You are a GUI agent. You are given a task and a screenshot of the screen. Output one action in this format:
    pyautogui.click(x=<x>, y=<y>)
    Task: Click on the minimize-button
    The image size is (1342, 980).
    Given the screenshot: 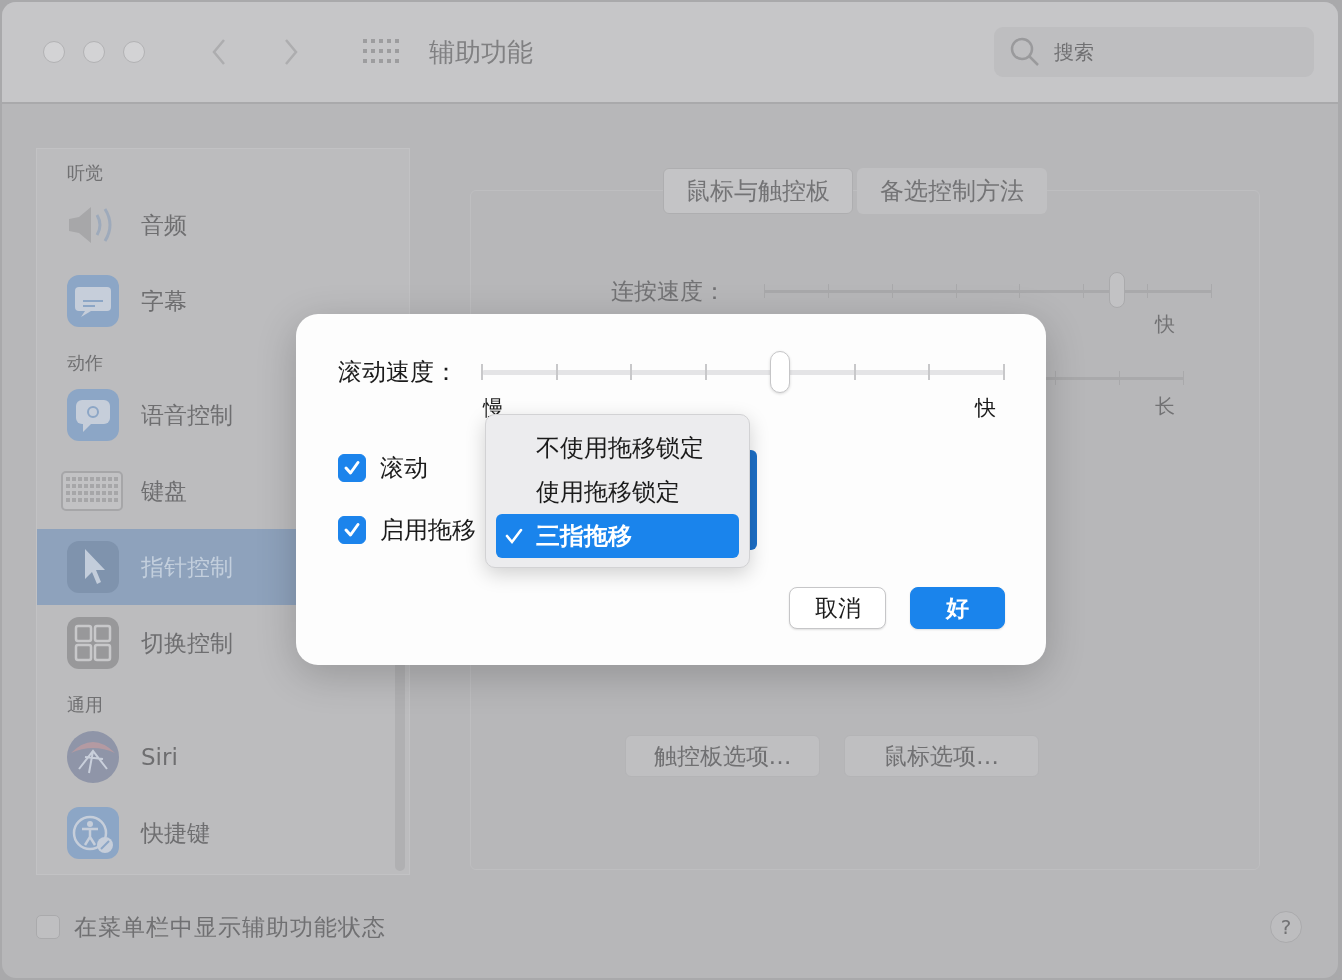 What is the action you would take?
    pyautogui.click(x=94, y=52)
    